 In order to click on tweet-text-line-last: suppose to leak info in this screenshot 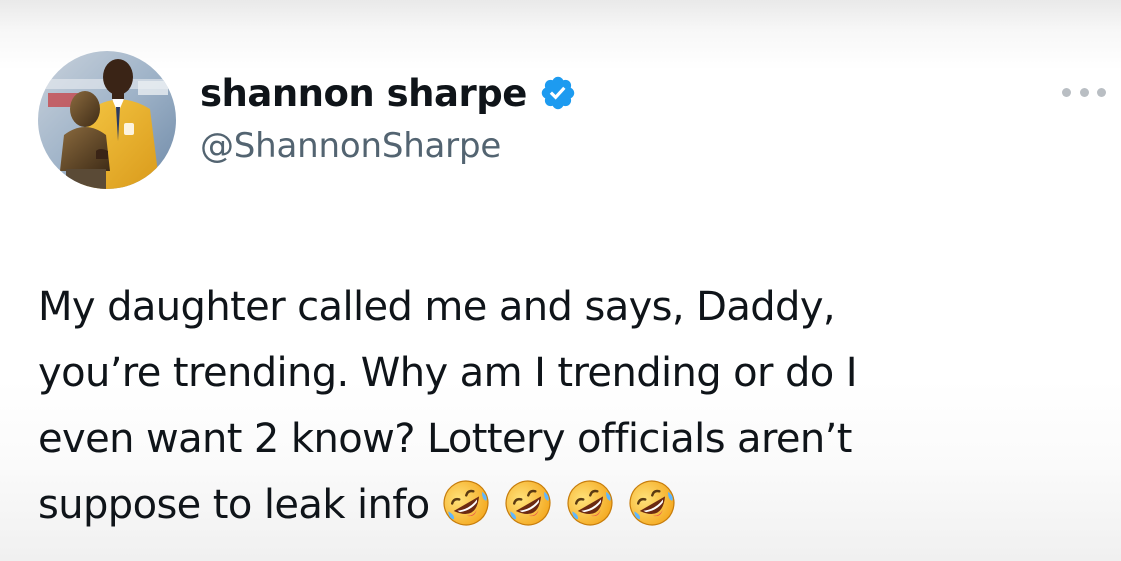, I will do `click(568, 505)`.